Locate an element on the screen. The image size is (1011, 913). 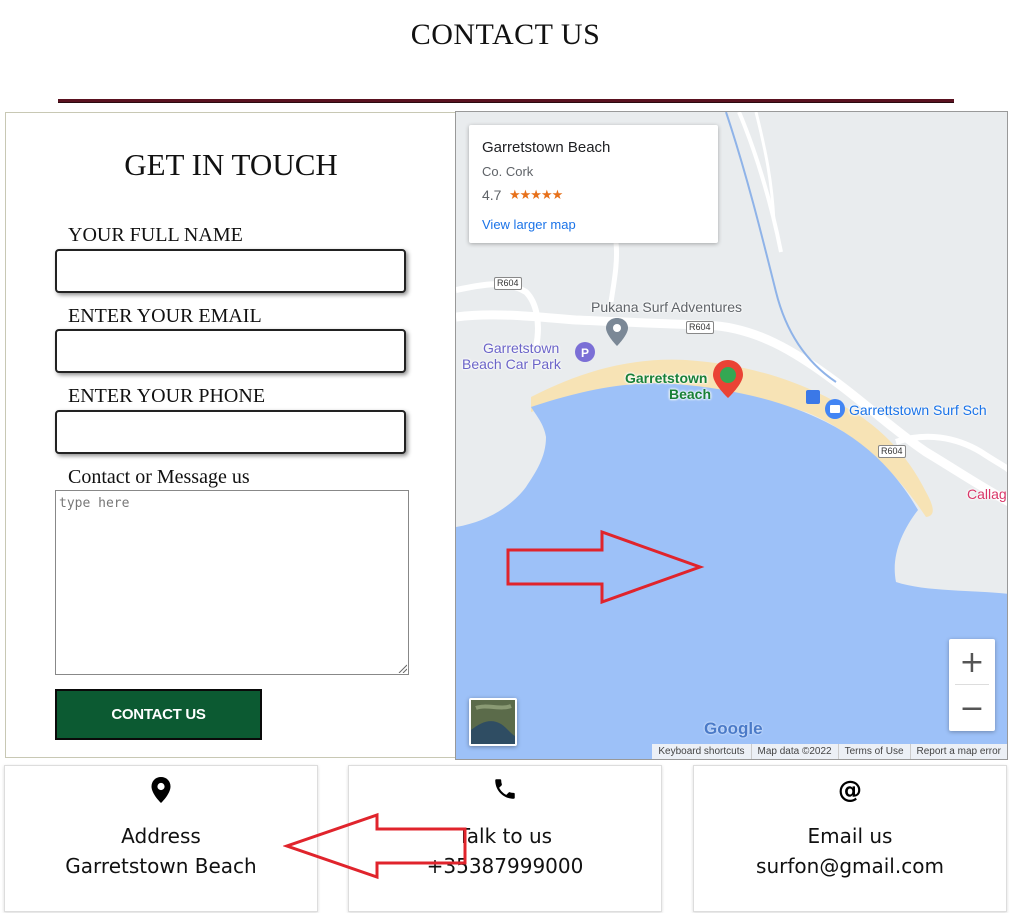
phone-icon is located at coordinates (505, 789).